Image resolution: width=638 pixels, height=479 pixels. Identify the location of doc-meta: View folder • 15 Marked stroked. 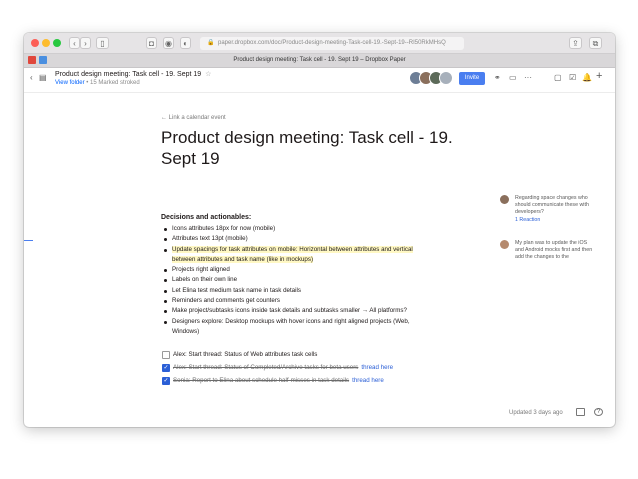
(97, 83).